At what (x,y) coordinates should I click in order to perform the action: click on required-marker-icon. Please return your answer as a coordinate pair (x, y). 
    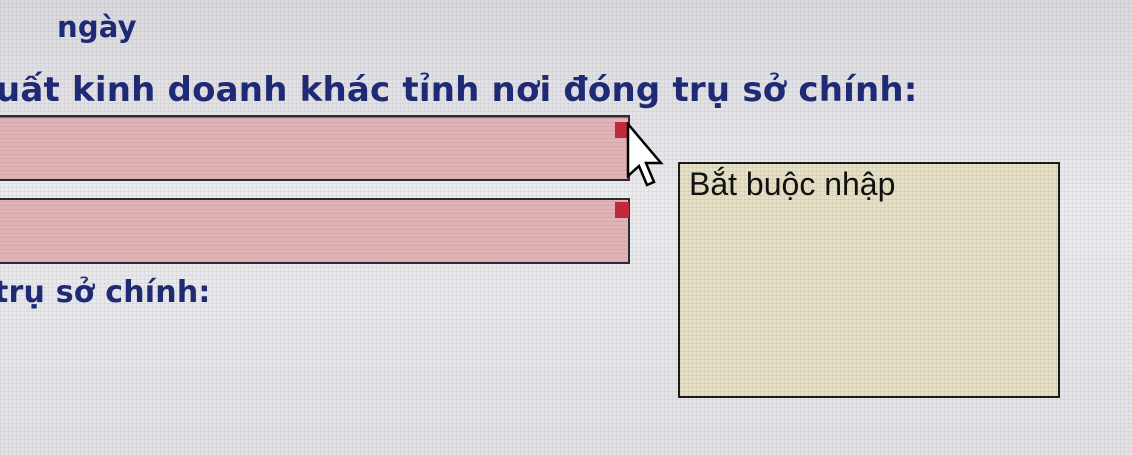
    Looking at the image, I should click on (622, 210).